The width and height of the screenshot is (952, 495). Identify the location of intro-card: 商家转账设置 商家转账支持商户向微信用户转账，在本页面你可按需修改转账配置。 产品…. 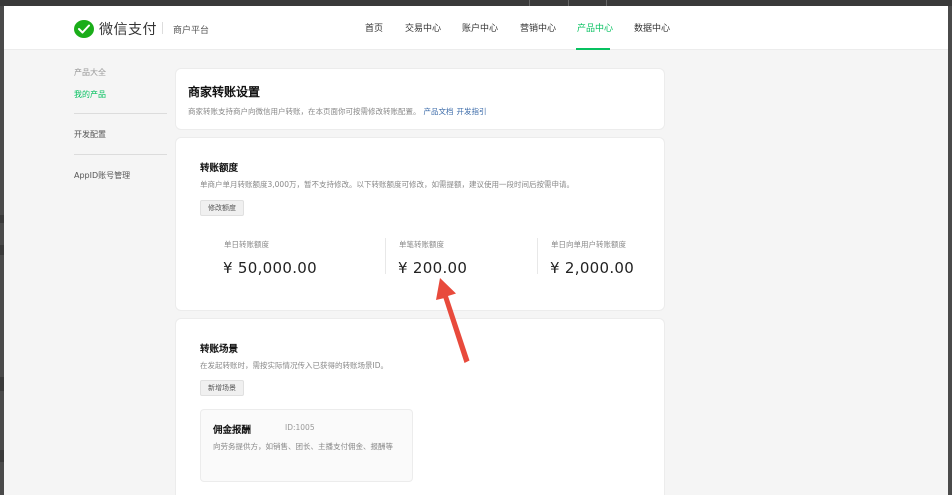
(420, 99).